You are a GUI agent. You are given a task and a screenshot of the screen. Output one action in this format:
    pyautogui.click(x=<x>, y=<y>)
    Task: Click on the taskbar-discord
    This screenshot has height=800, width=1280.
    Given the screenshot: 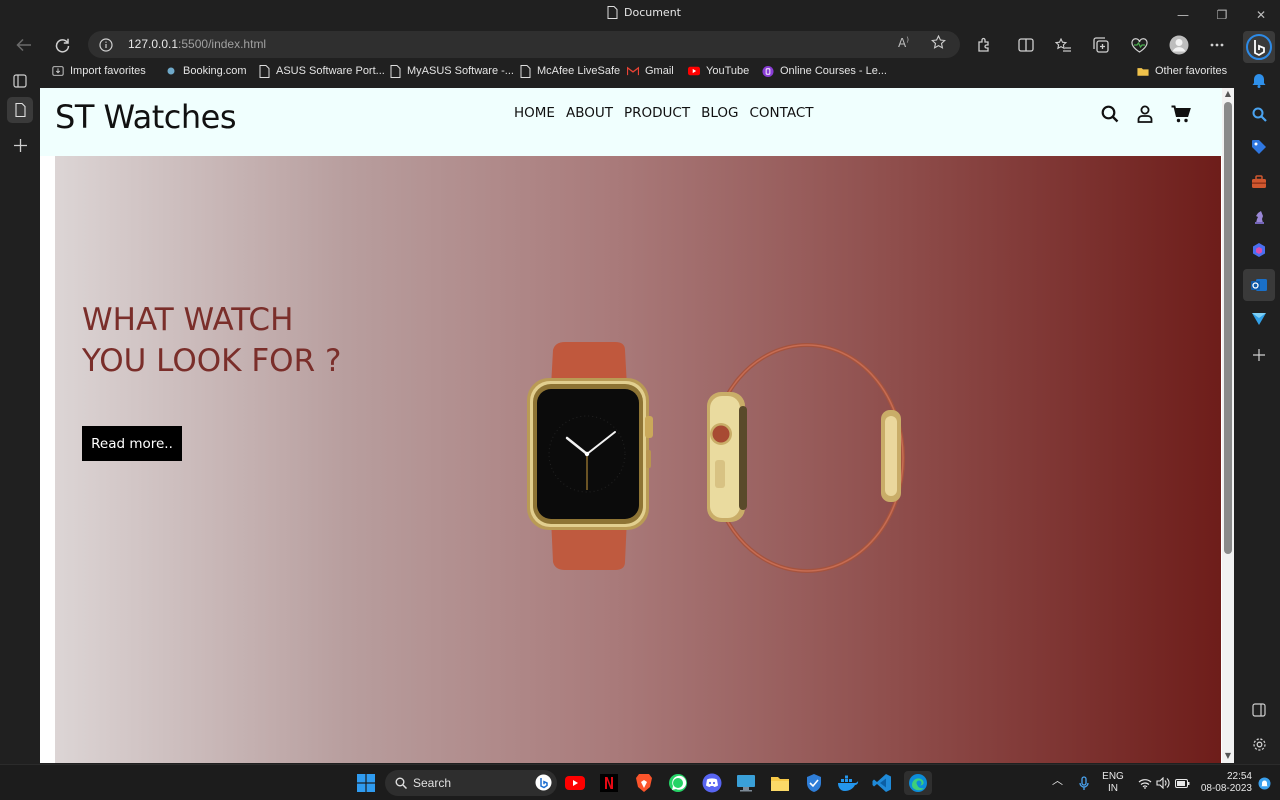 What is the action you would take?
    pyautogui.click(x=712, y=783)
    